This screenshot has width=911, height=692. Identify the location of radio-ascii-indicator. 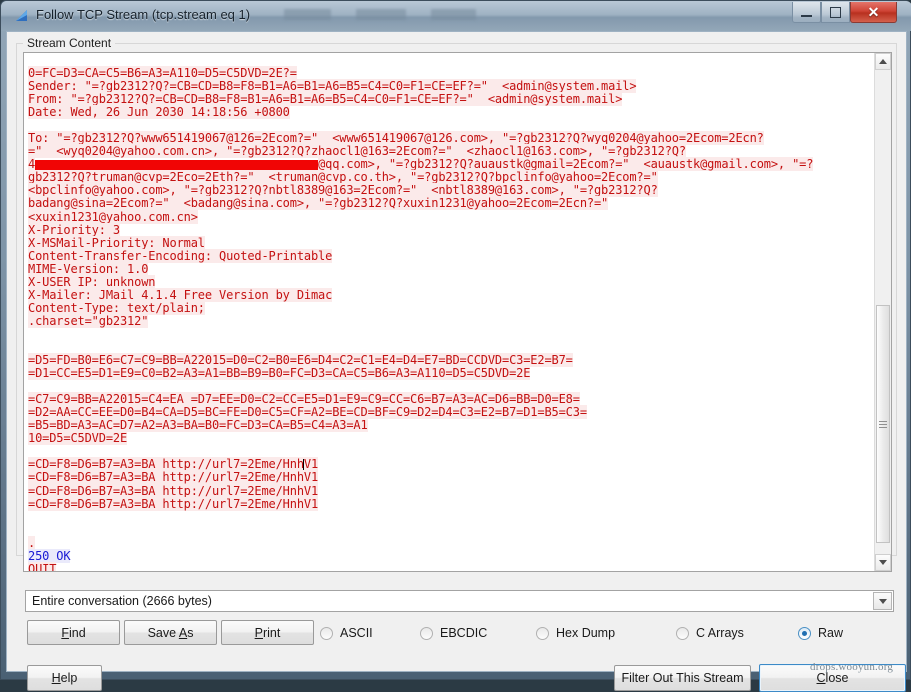
(326, 633).